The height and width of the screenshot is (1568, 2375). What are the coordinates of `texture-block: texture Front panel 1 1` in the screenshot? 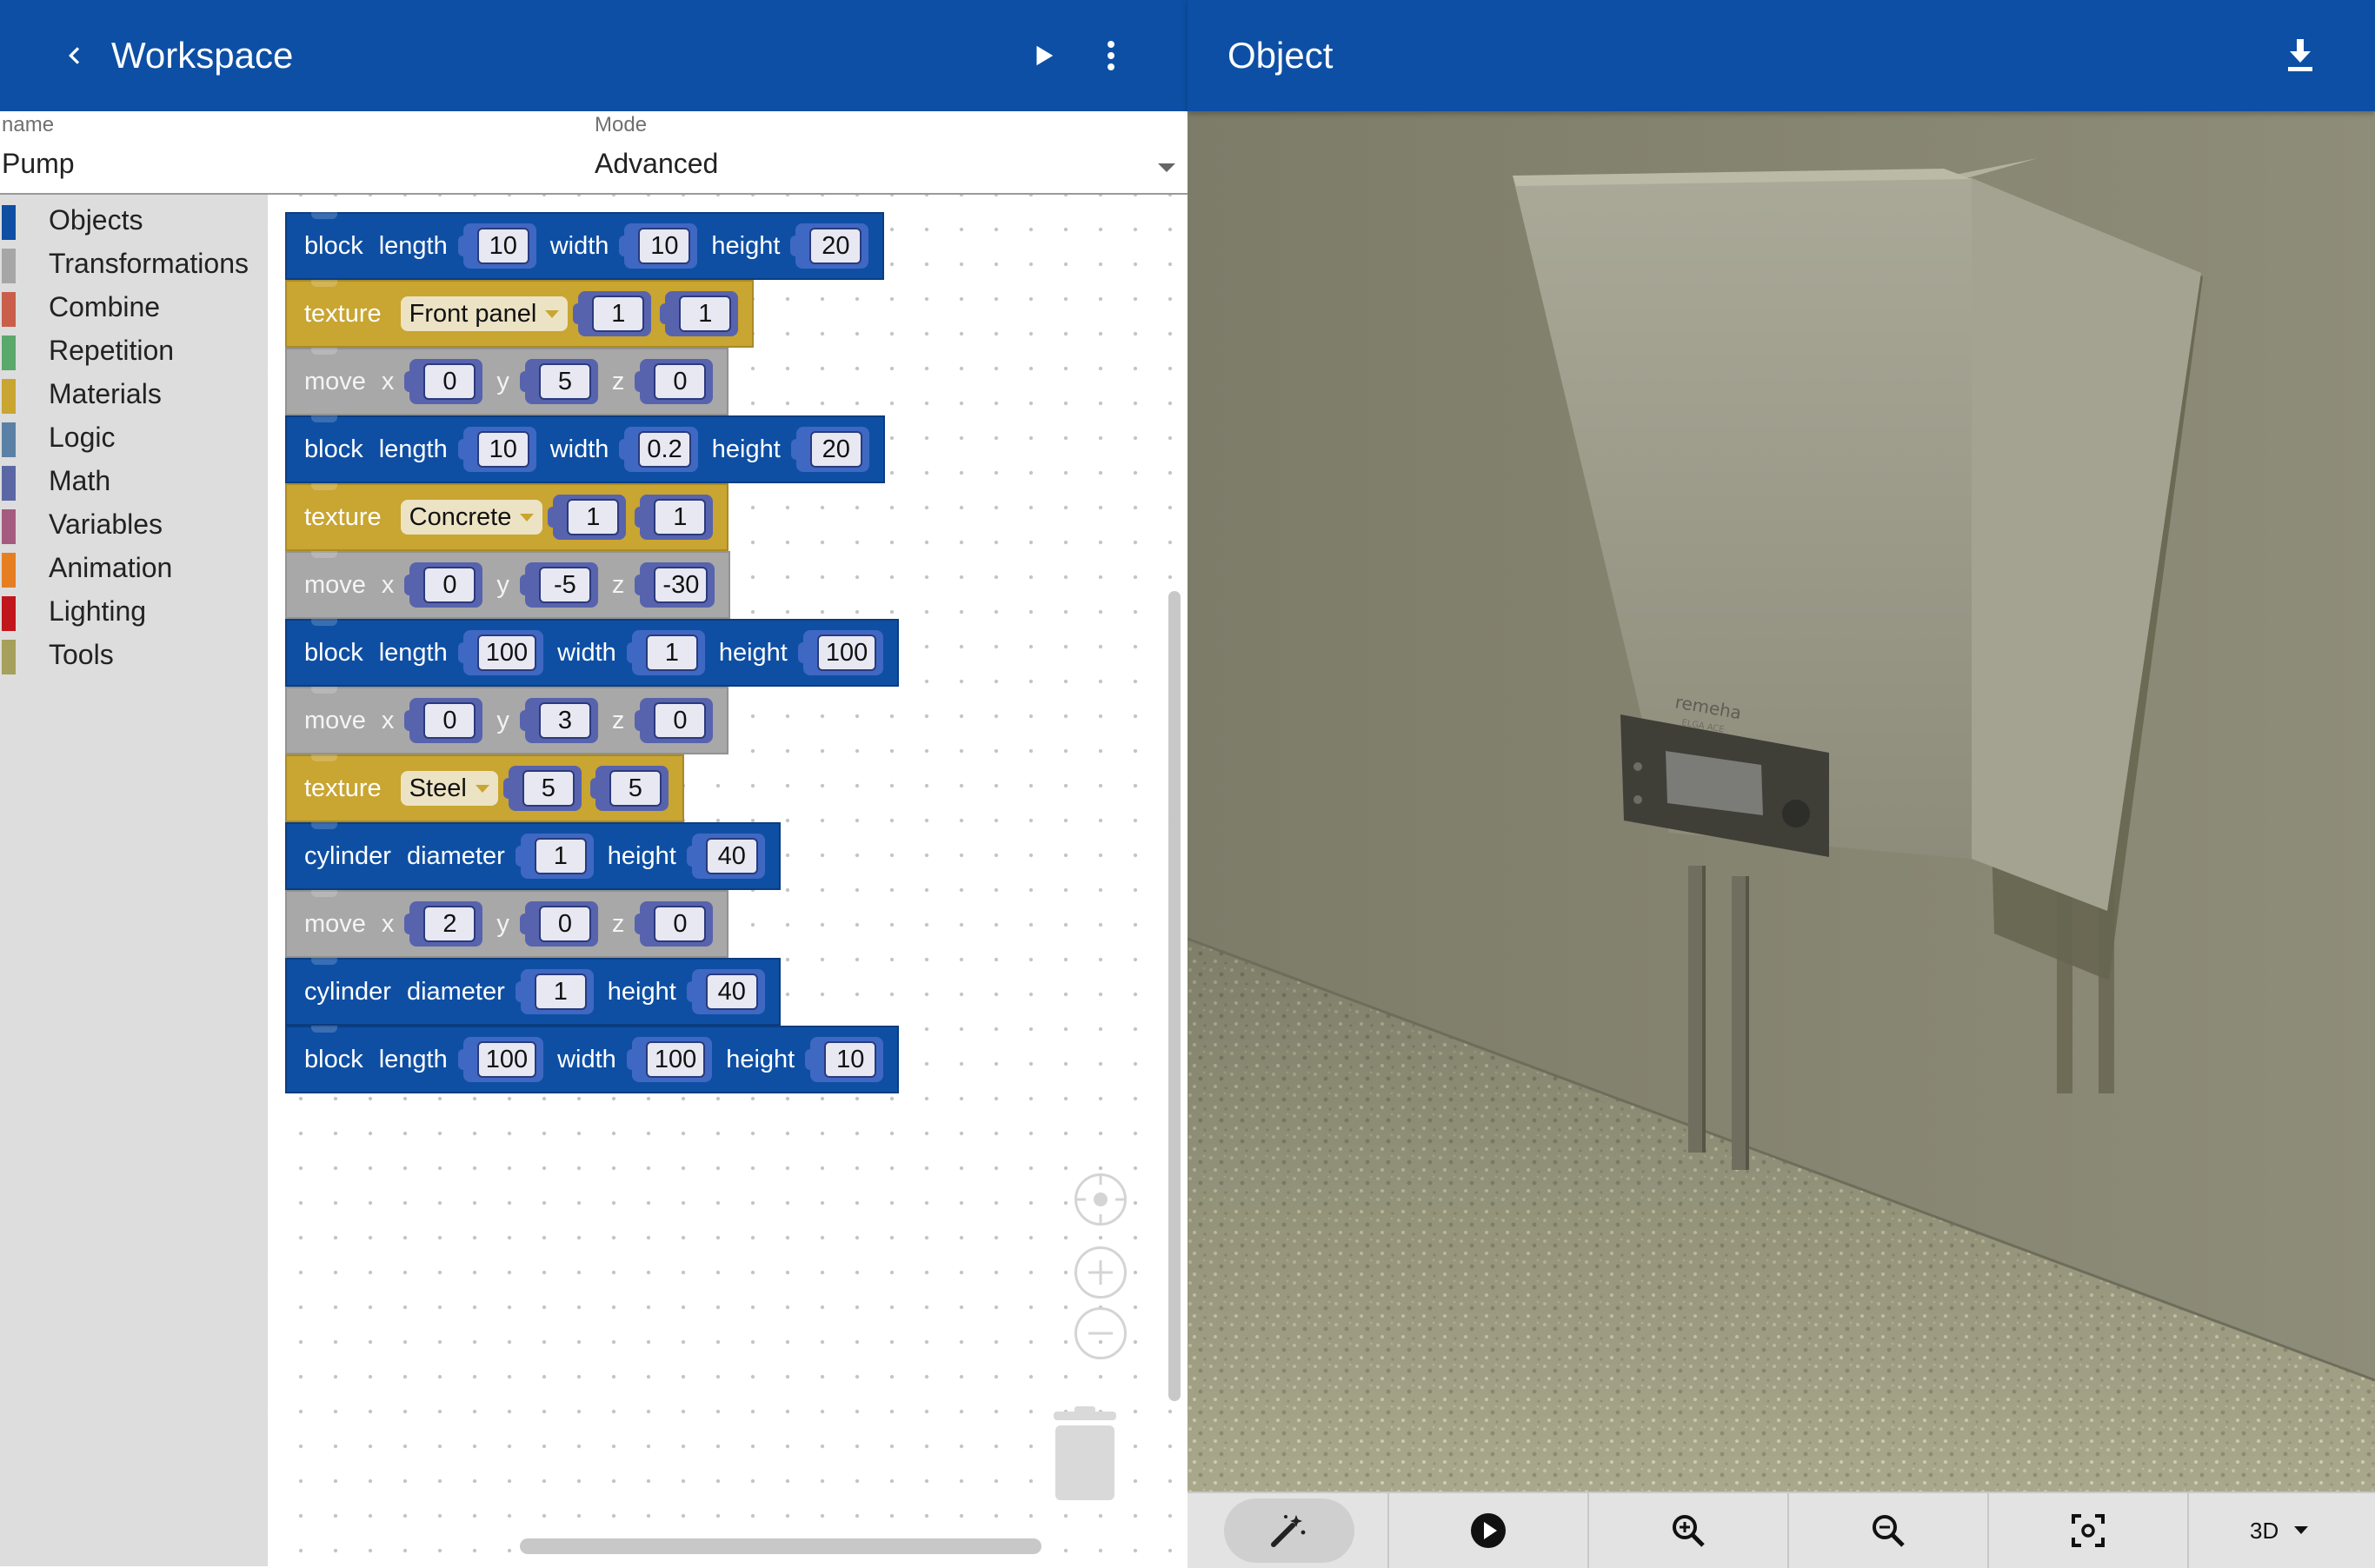 It's located at (520, 314).